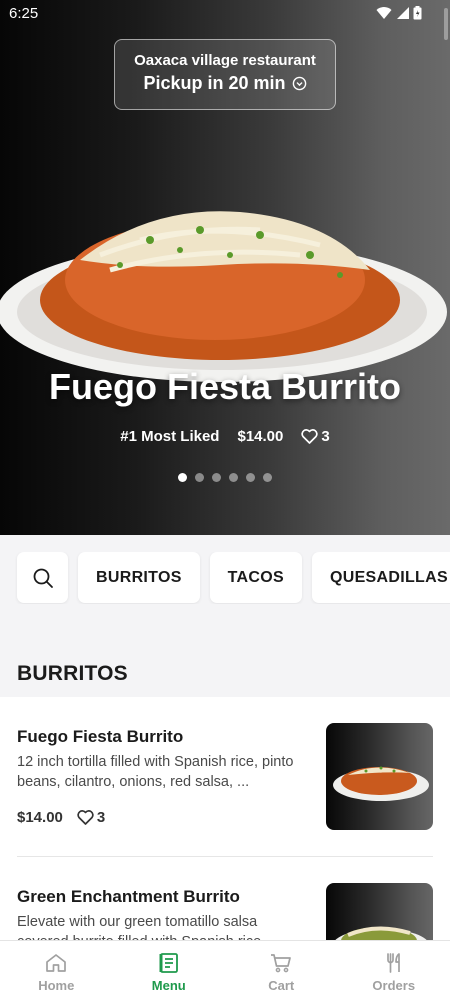 This screenshot has width=450, height=1000. I want to click on category-burritos: BURRITOS, so click(139, 577).